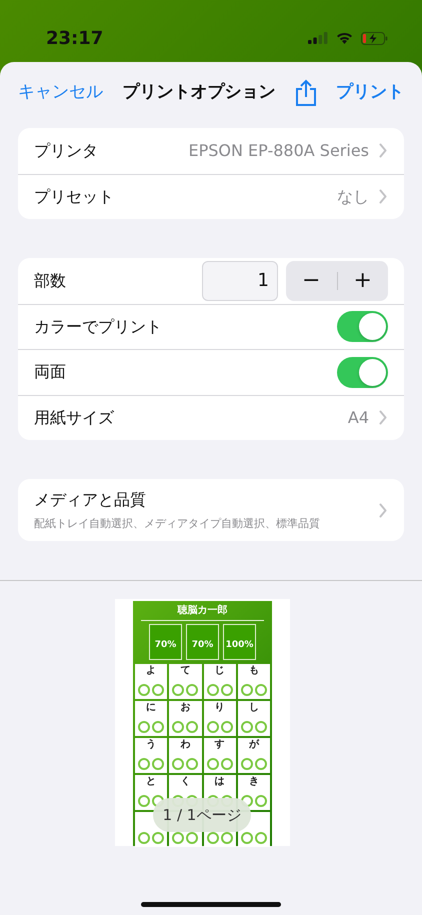 This screenshot has height=915, width=422. What do you see at coordinates (254, 708) in the screenshot?
I see `kana-text: し` at bounding box center [254, 708].